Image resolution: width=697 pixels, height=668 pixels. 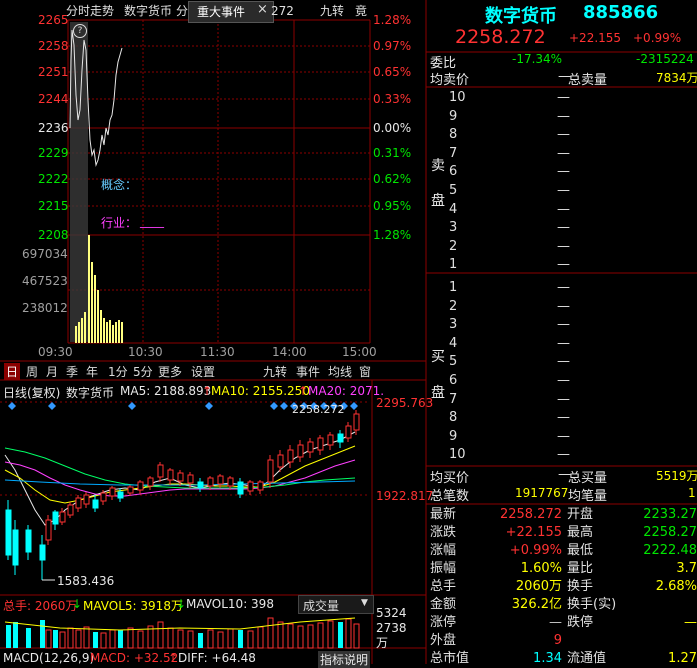 What do you see at coordinates (676, 78) in the screenshot?
I see `total-sell-value: 7834万` at bounding box center [676, 78].